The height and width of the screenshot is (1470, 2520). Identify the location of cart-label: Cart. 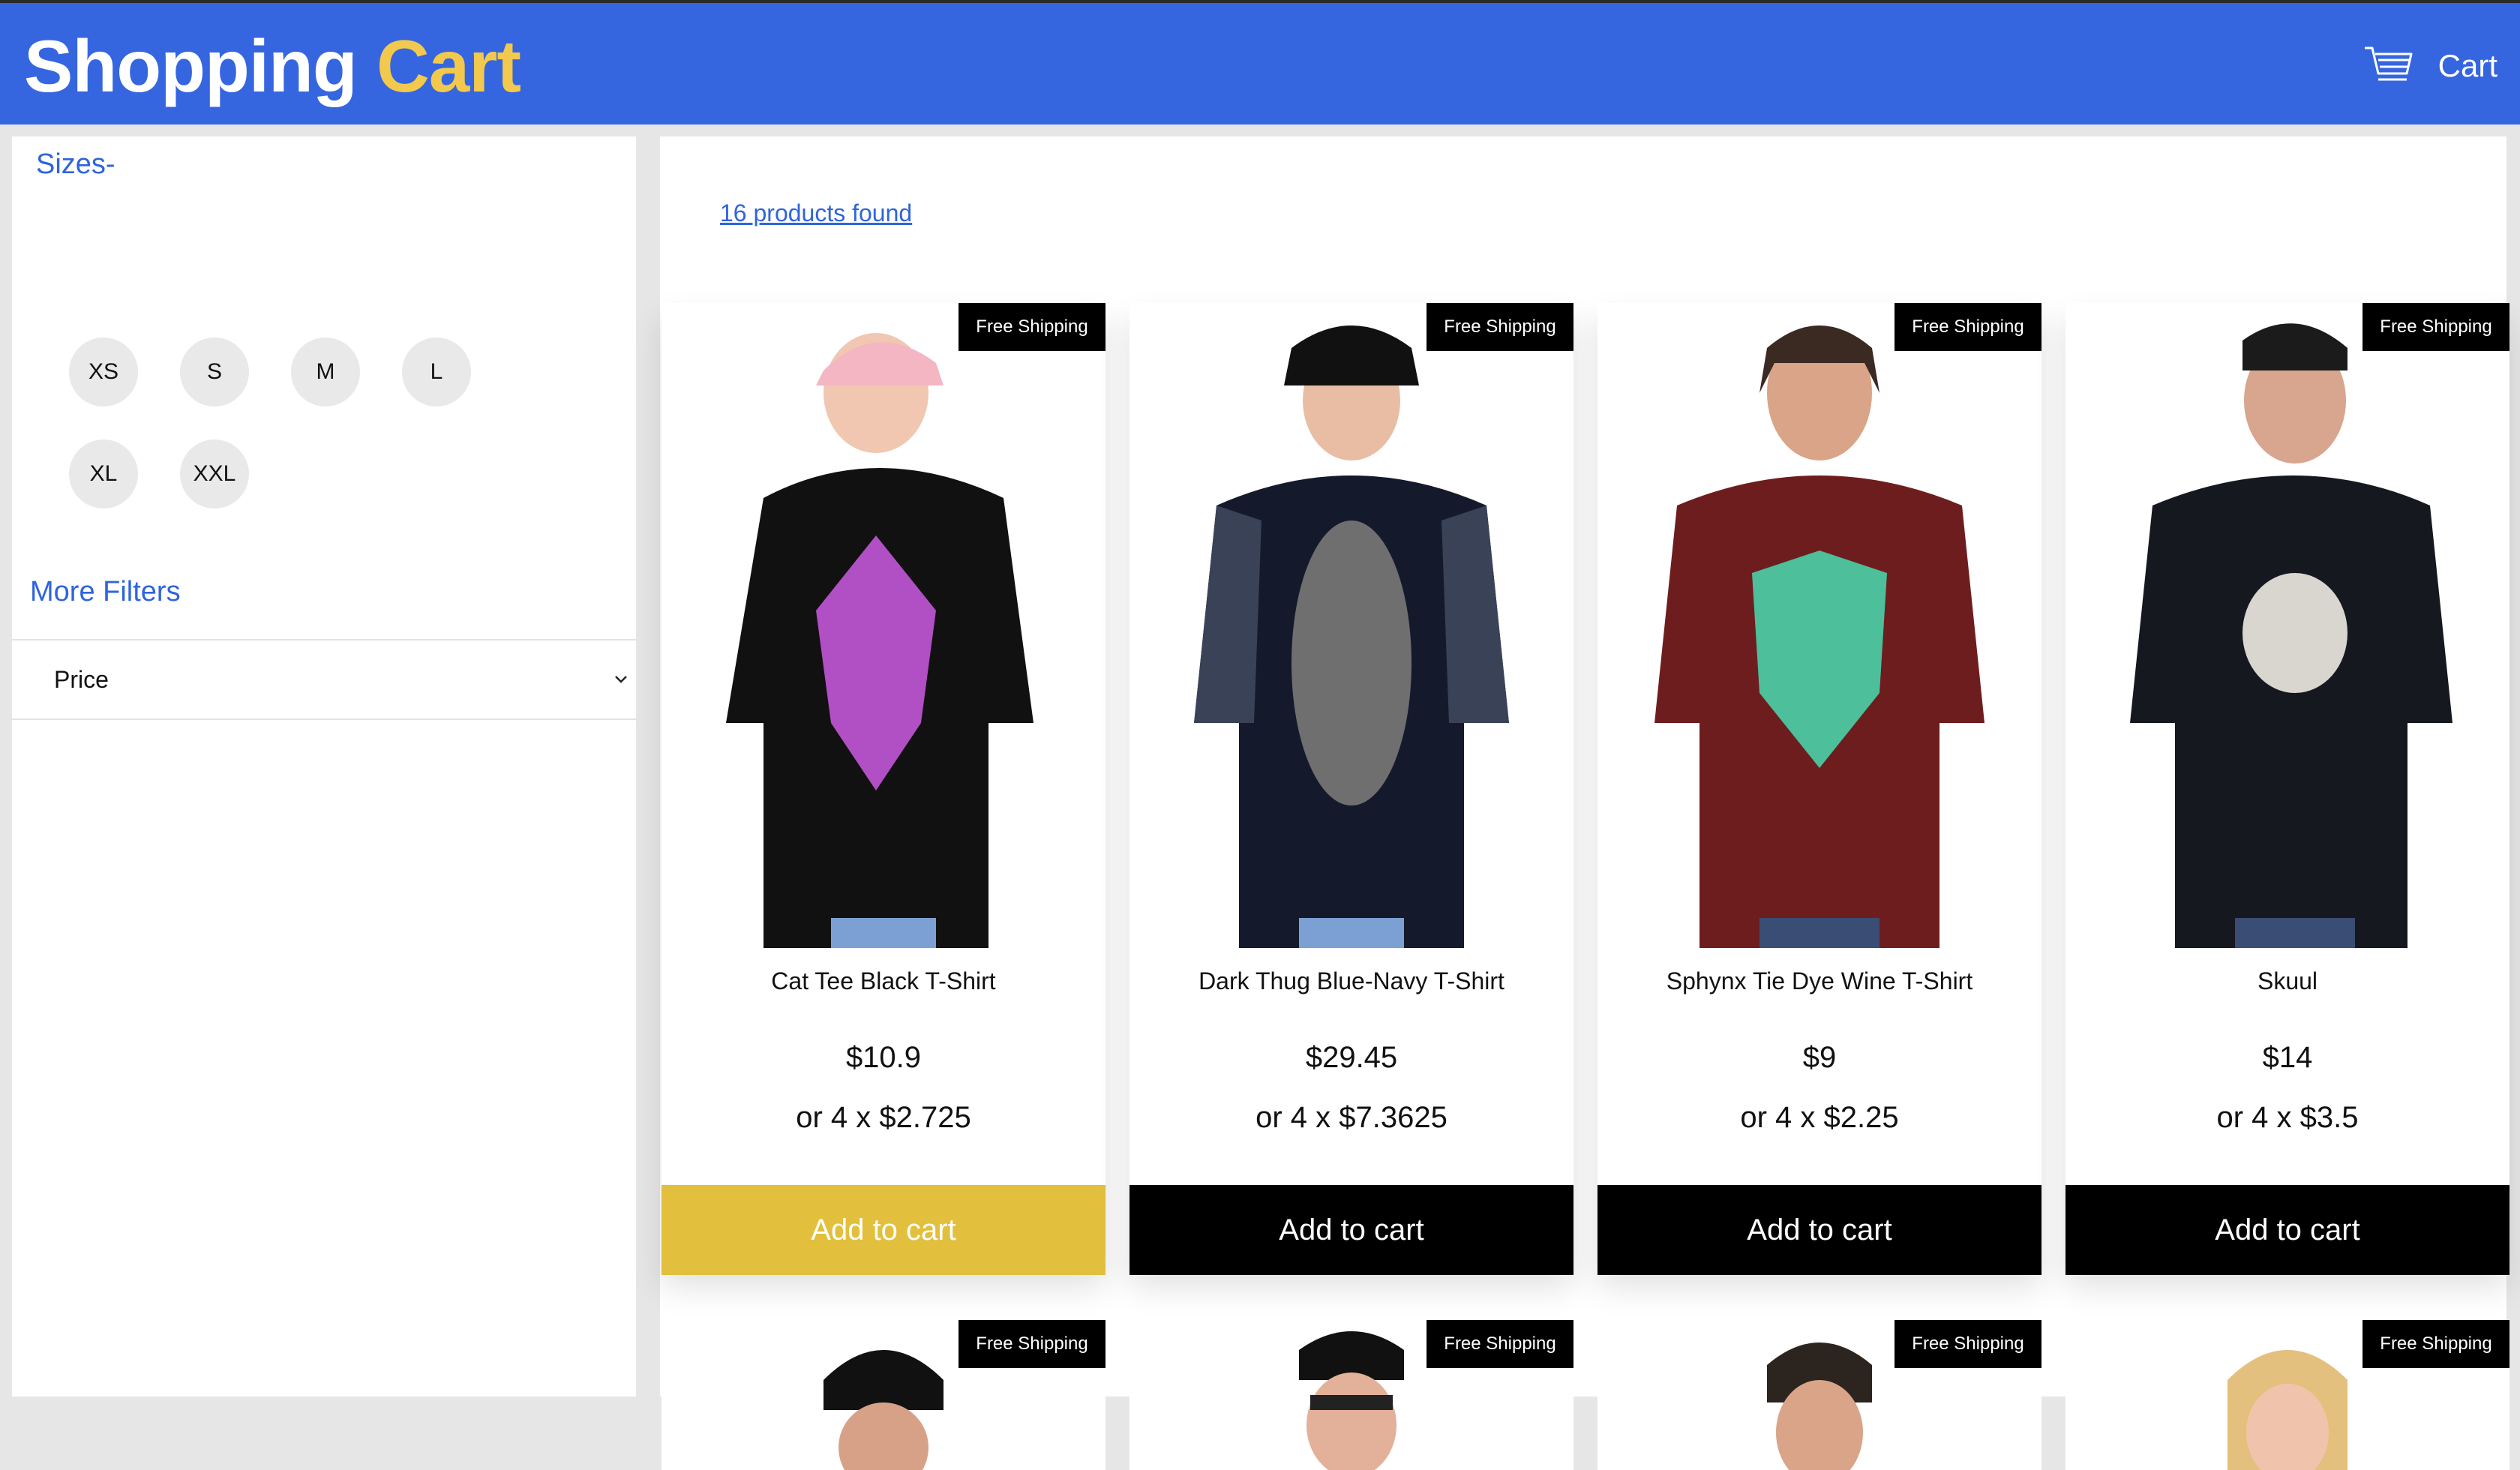
(2468, 65).